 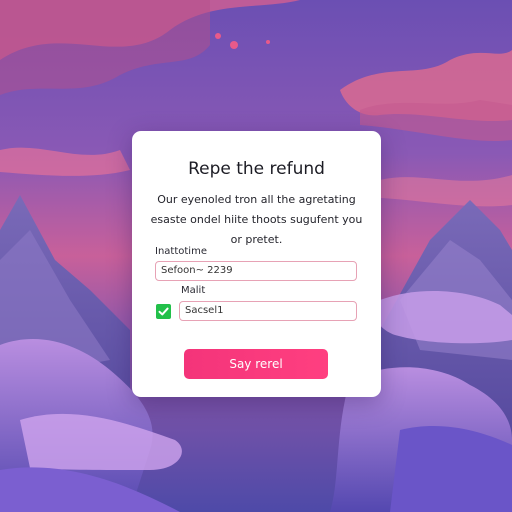 I want to click on dialog-title: Repe the refund, so click(x=256, y=169).